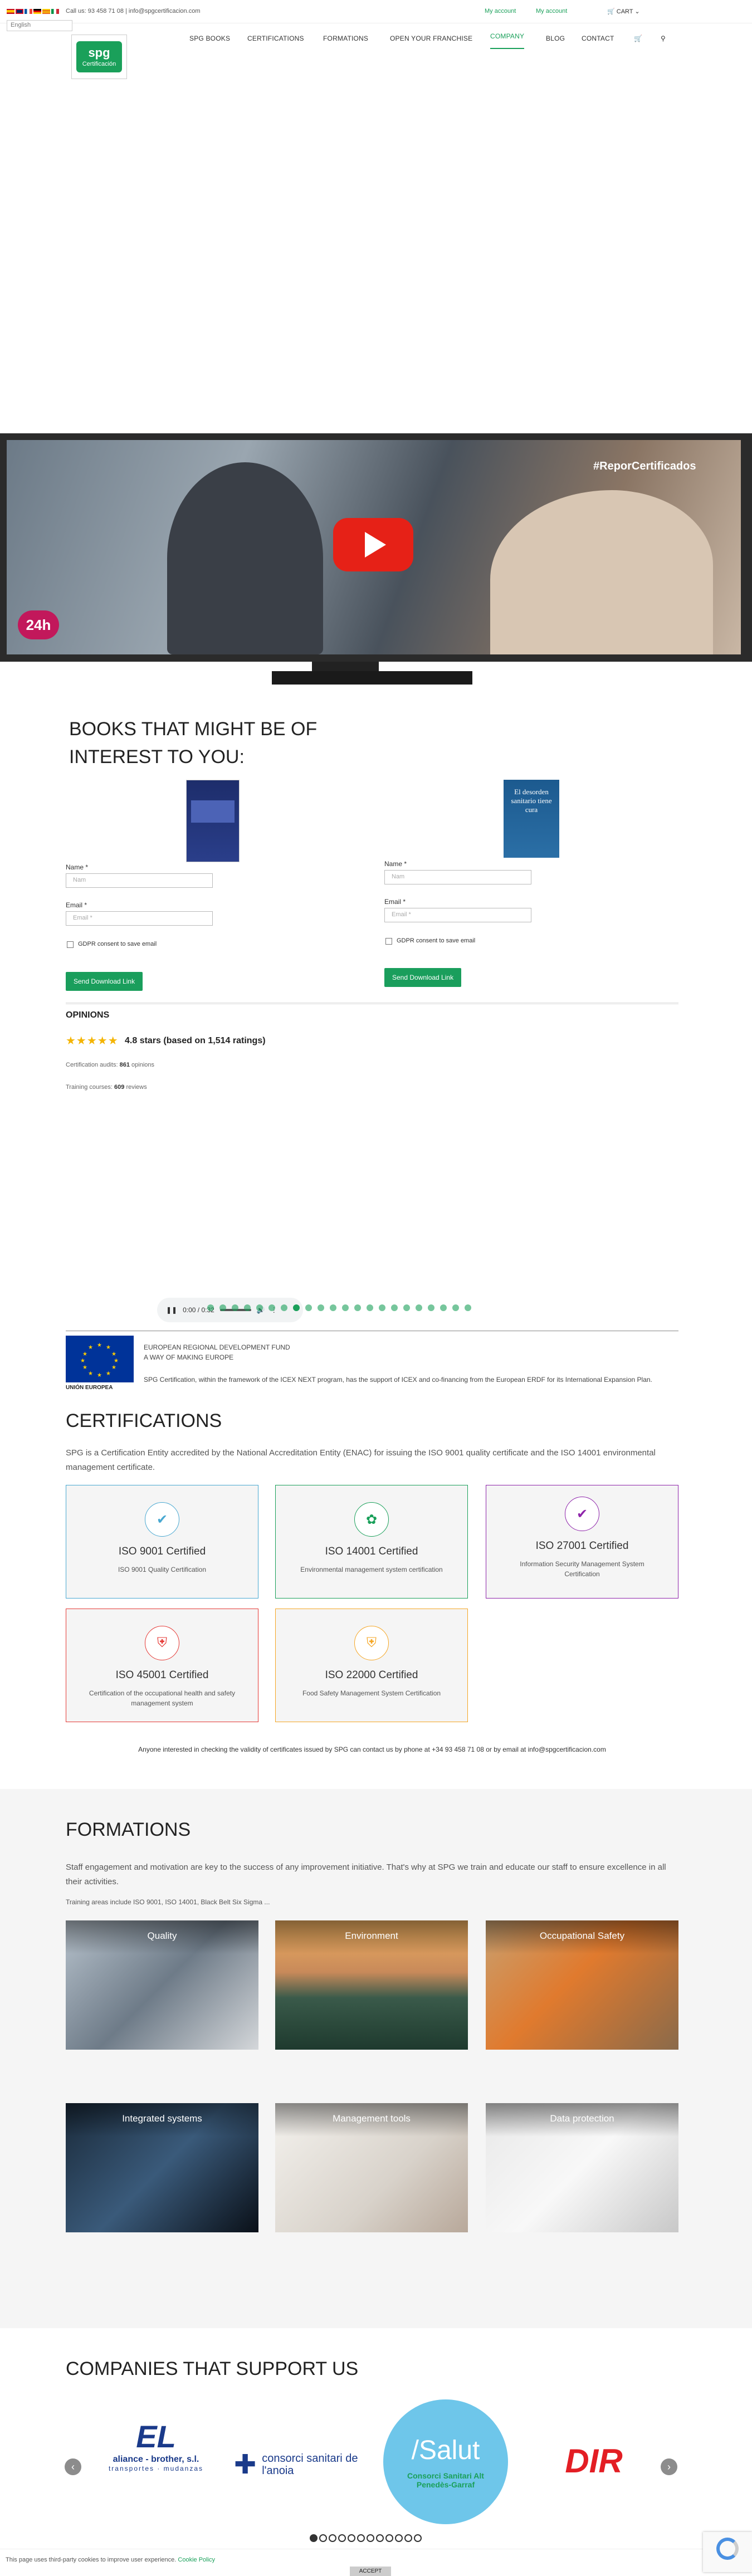 The height and width of the screenshot is (2576, 752). What do you see at coordinates (128, 1829) in the screenshot?
I see `formations-title: FORMATIONS` at bounding box center [128, 1829].